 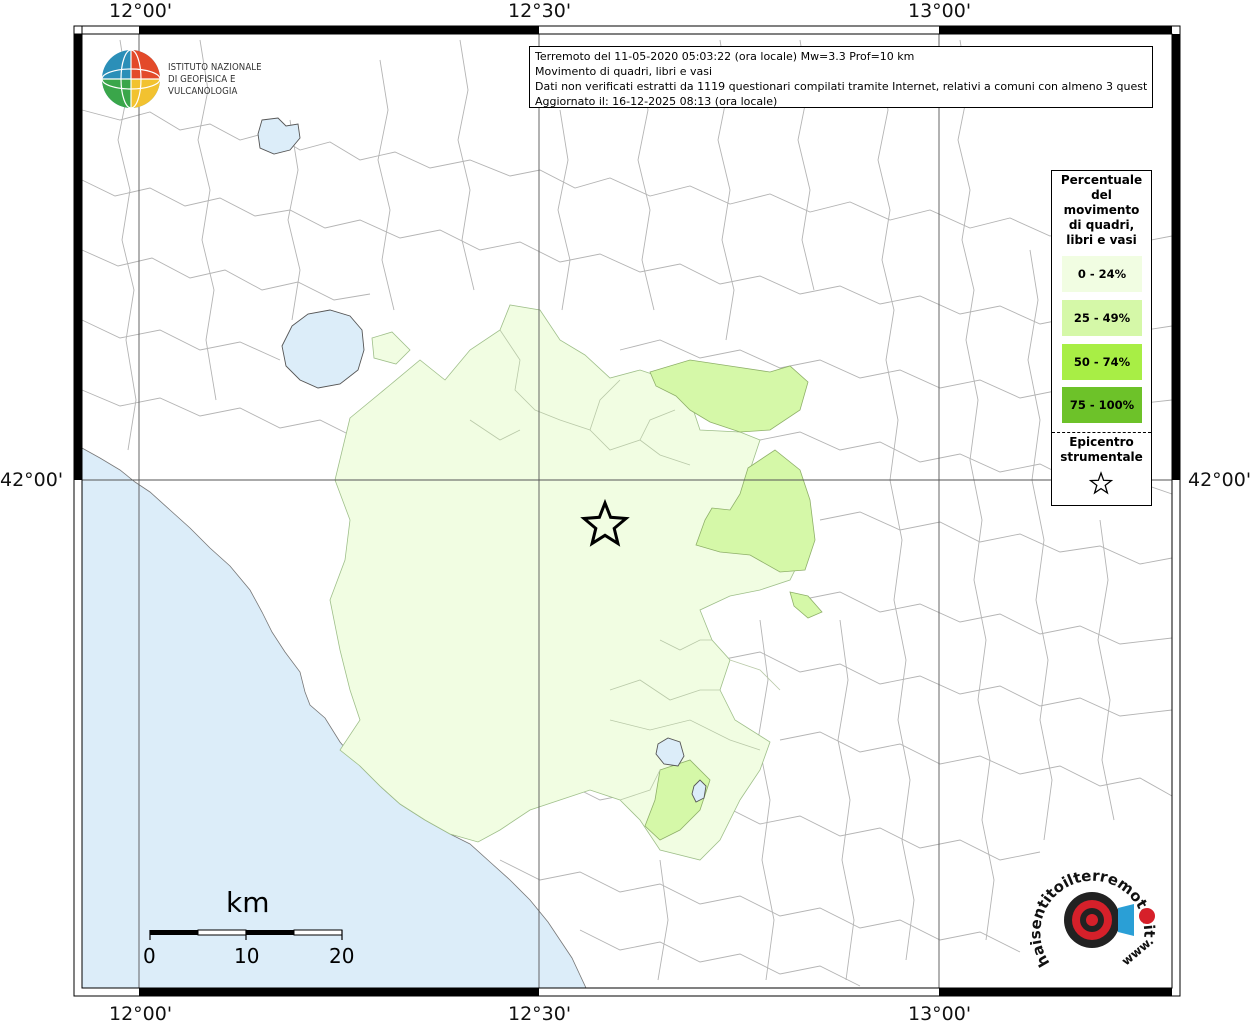 I want to click on legend-class-25-49: 25 - 49%, so click(x=1102, y=318).